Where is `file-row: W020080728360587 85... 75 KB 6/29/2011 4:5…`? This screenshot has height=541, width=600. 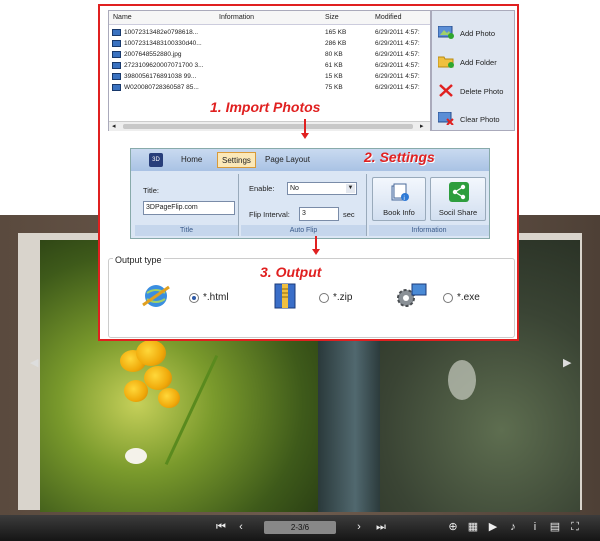
file-row: W020080728360587 85... 75 KB 6/29/2011 4:5… is located at coordinates (270, 87).